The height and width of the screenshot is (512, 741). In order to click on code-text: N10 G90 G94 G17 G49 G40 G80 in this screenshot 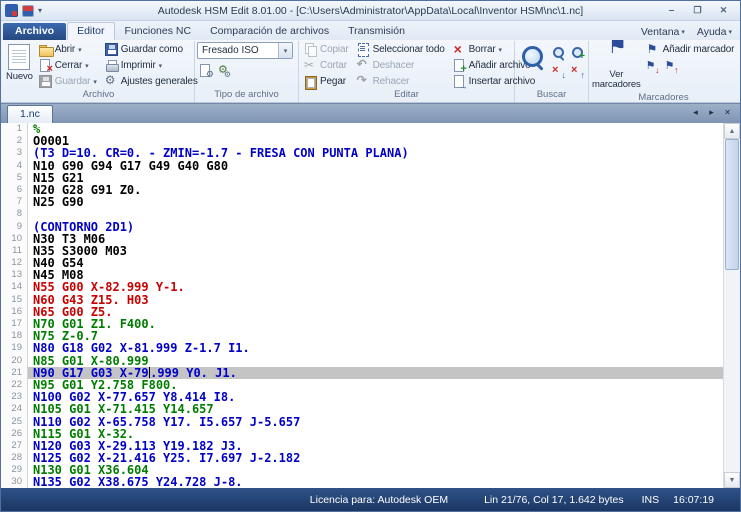, I will do `click(131, 165)`.